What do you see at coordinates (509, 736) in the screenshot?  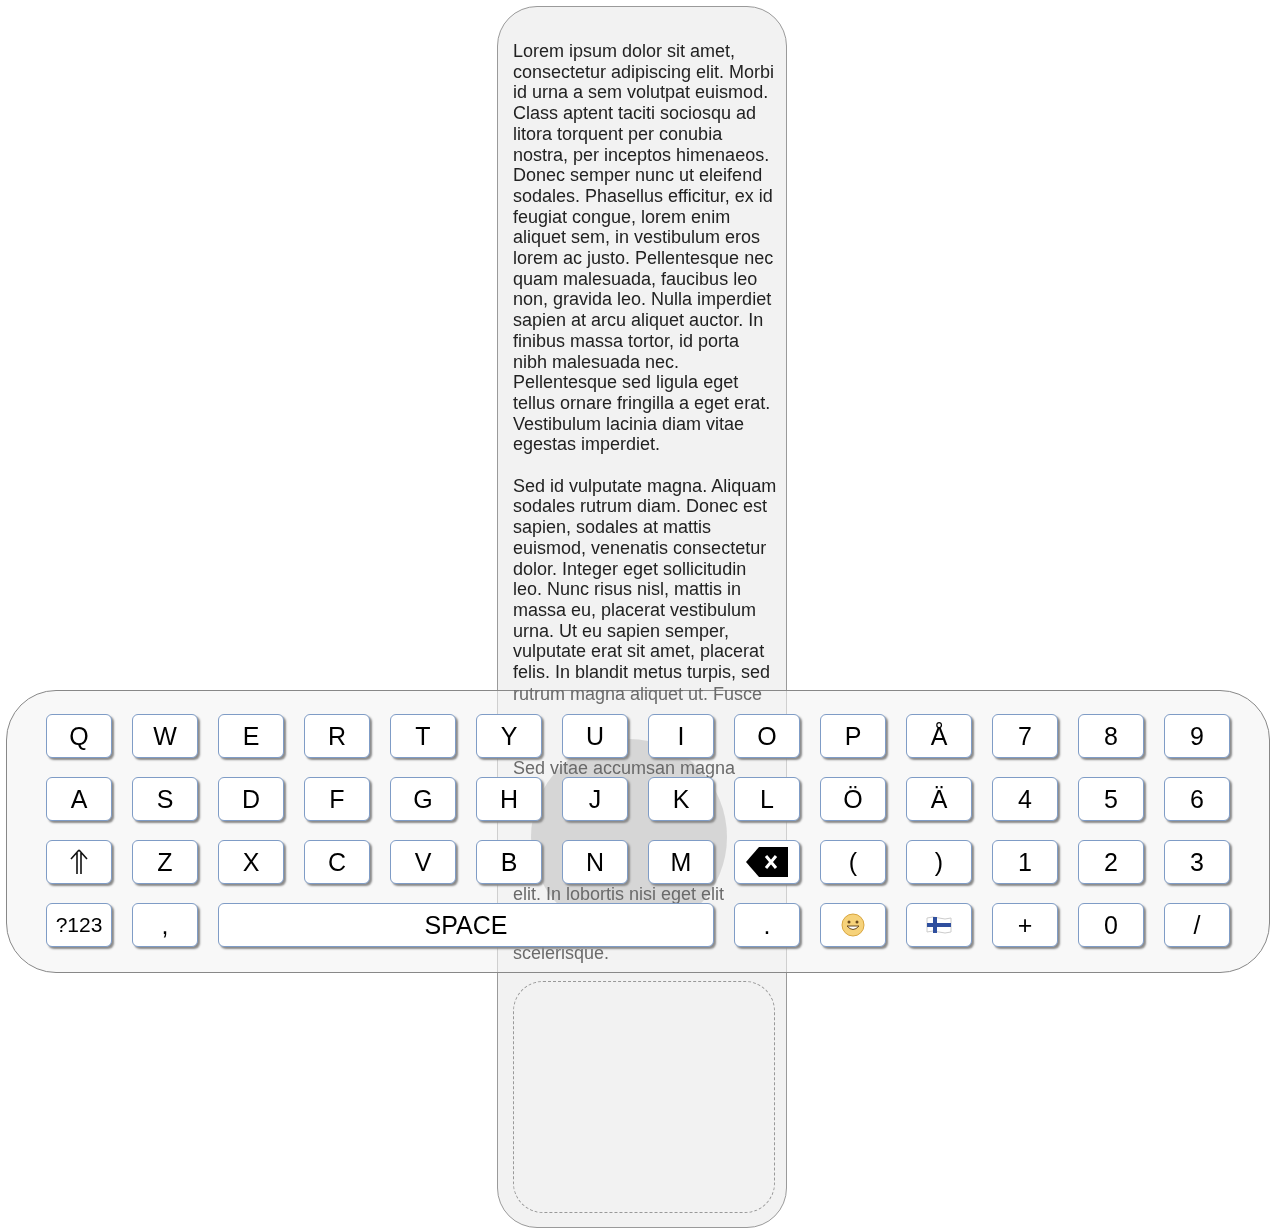 I see `key: Y` at bounding box center [509, 736].